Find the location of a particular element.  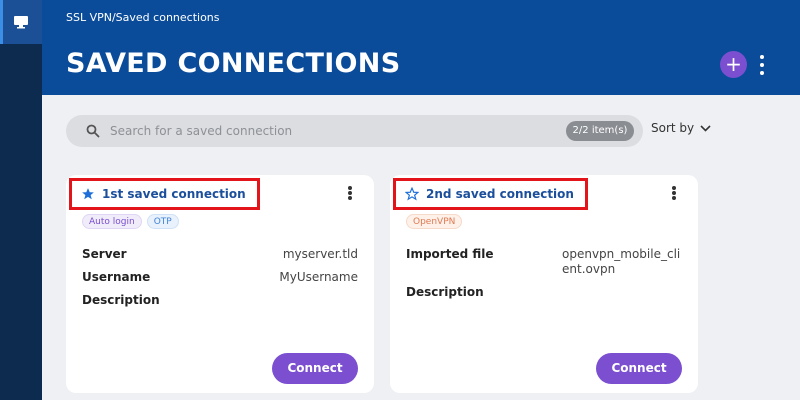

field-value-server: myserver.tld is located at coordinates (320, 254).